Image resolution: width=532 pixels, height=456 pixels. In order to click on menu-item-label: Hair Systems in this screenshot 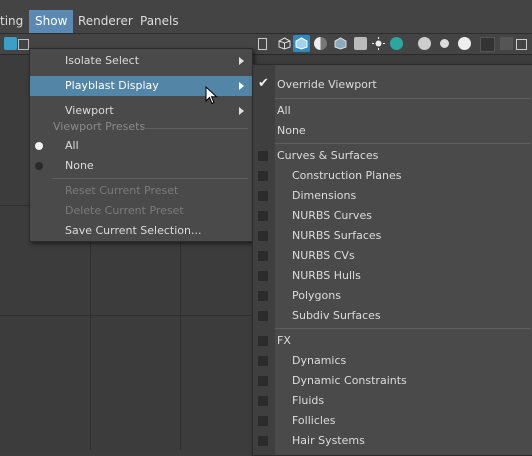, I will do `click(328, 440)`.